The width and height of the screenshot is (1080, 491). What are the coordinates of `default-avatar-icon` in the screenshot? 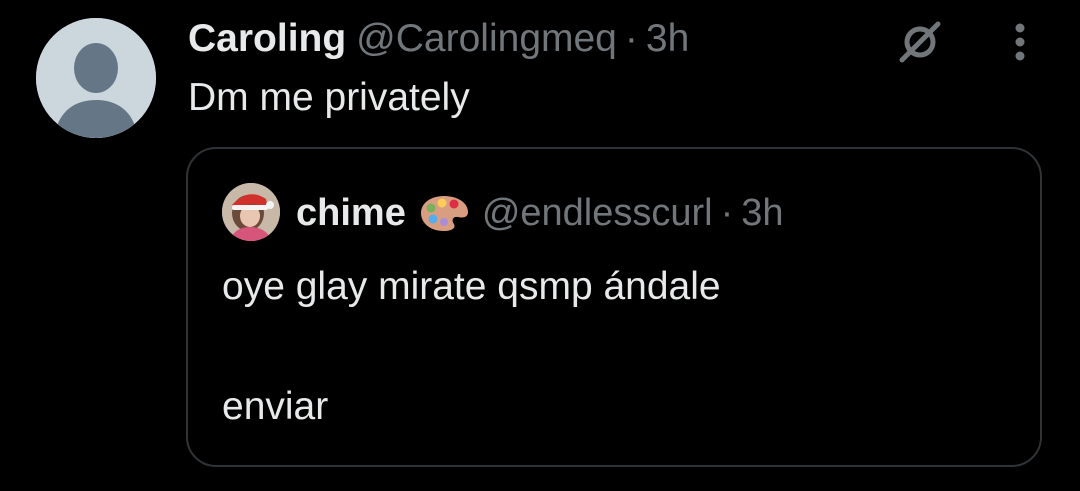 It's located at (96, 78).